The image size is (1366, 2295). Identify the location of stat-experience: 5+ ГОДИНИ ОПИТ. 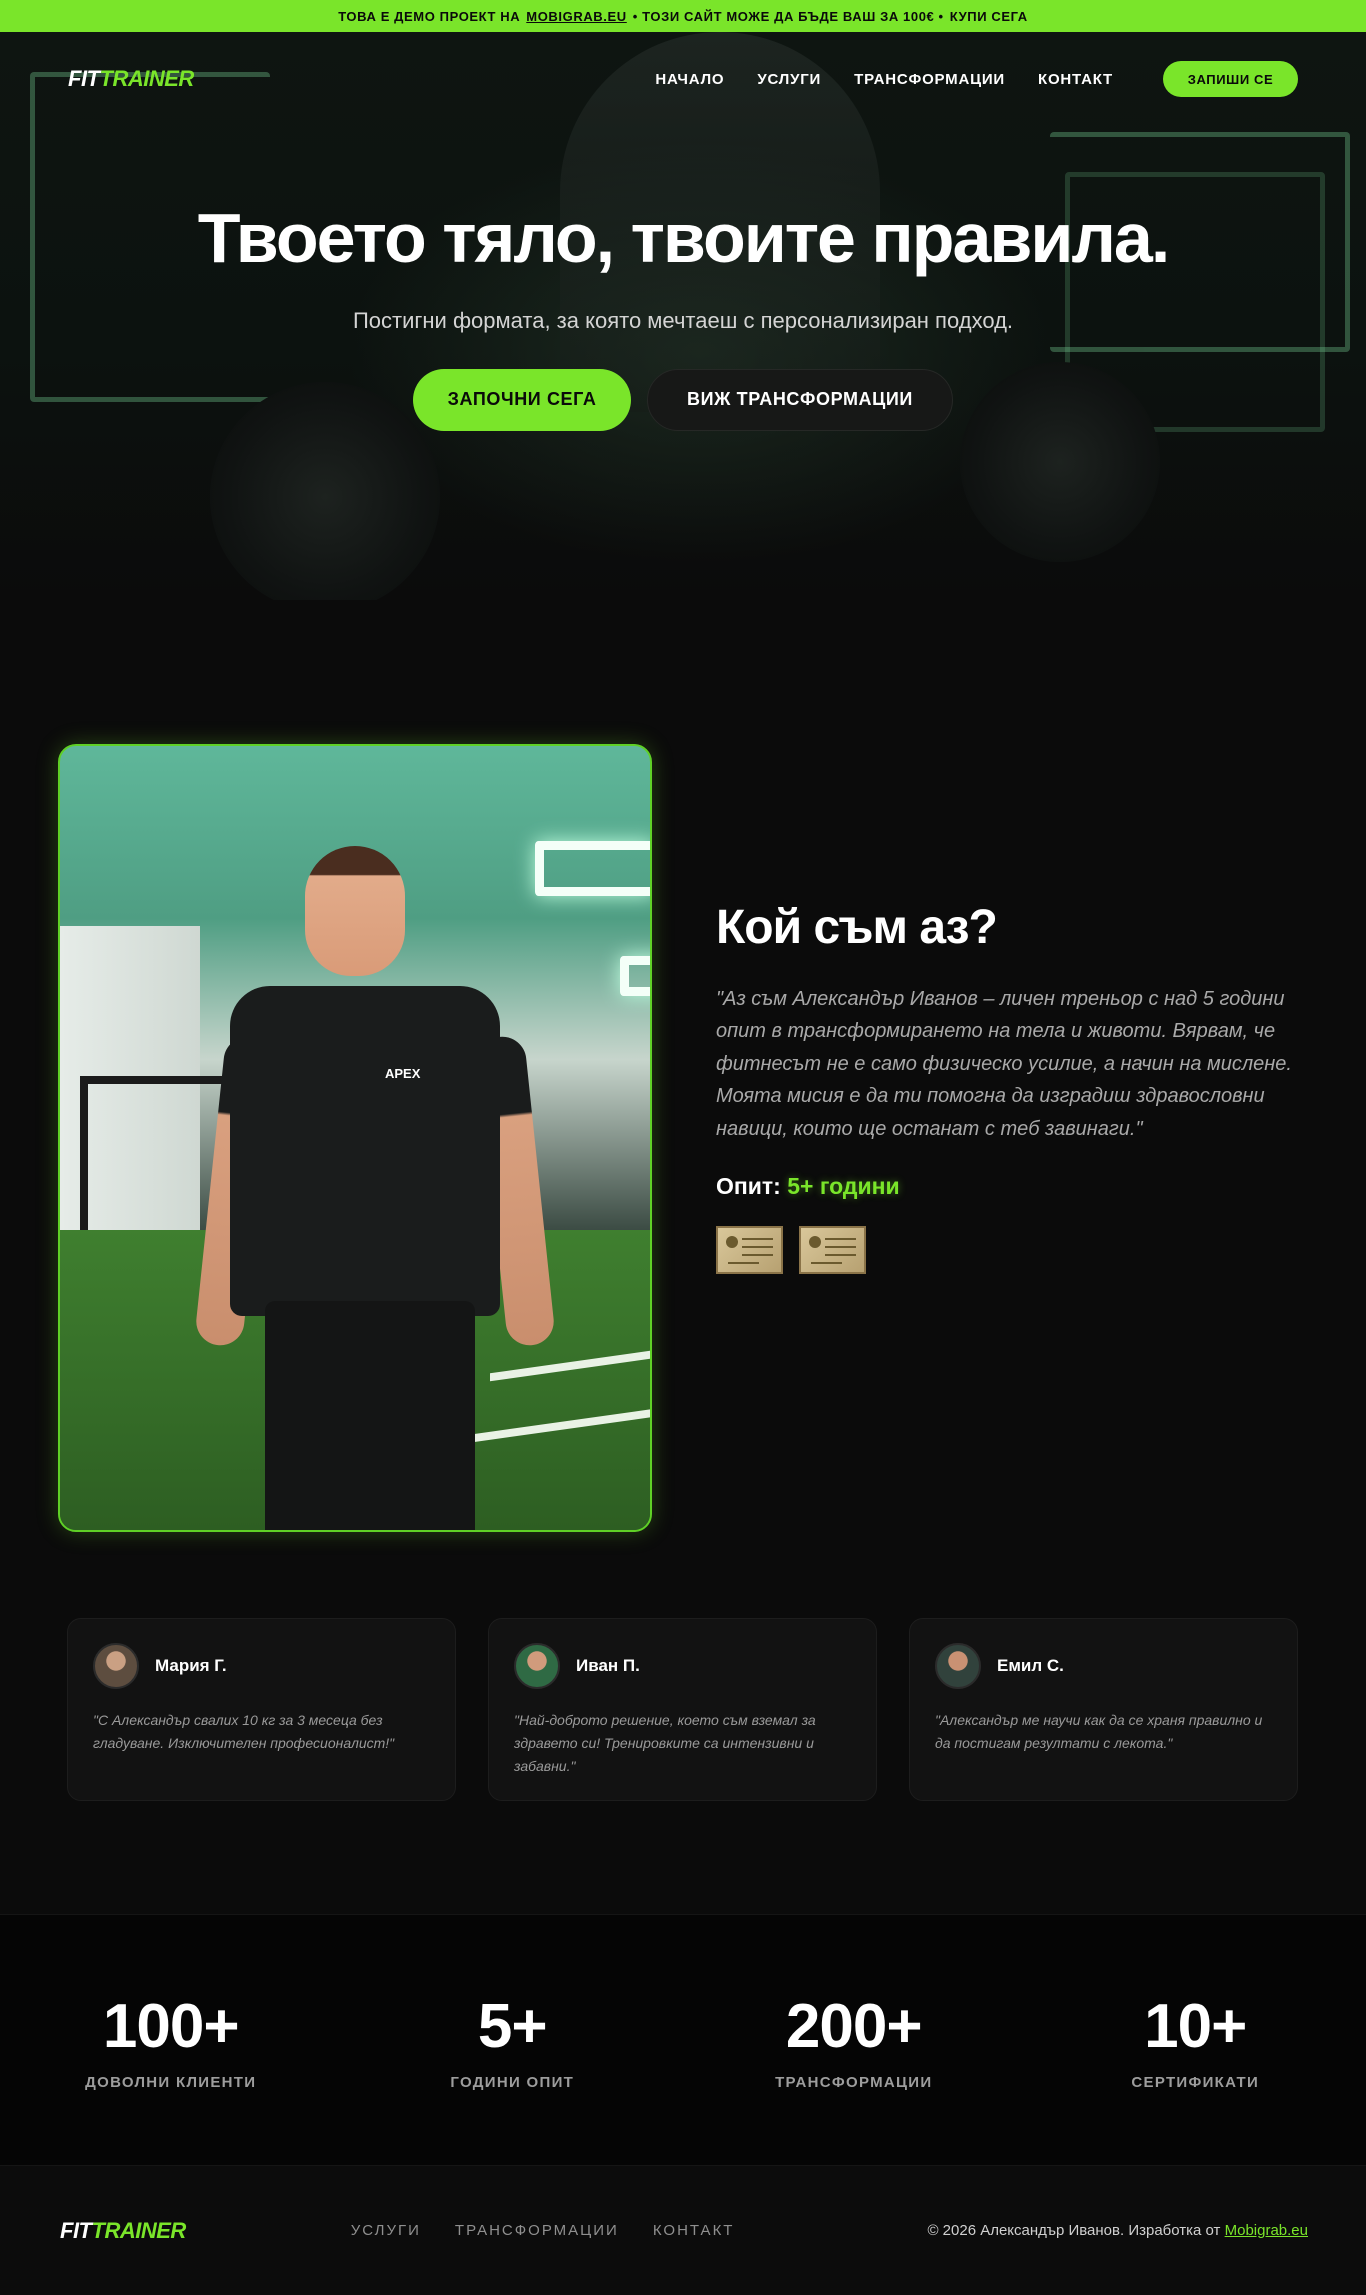
(513, 2043).